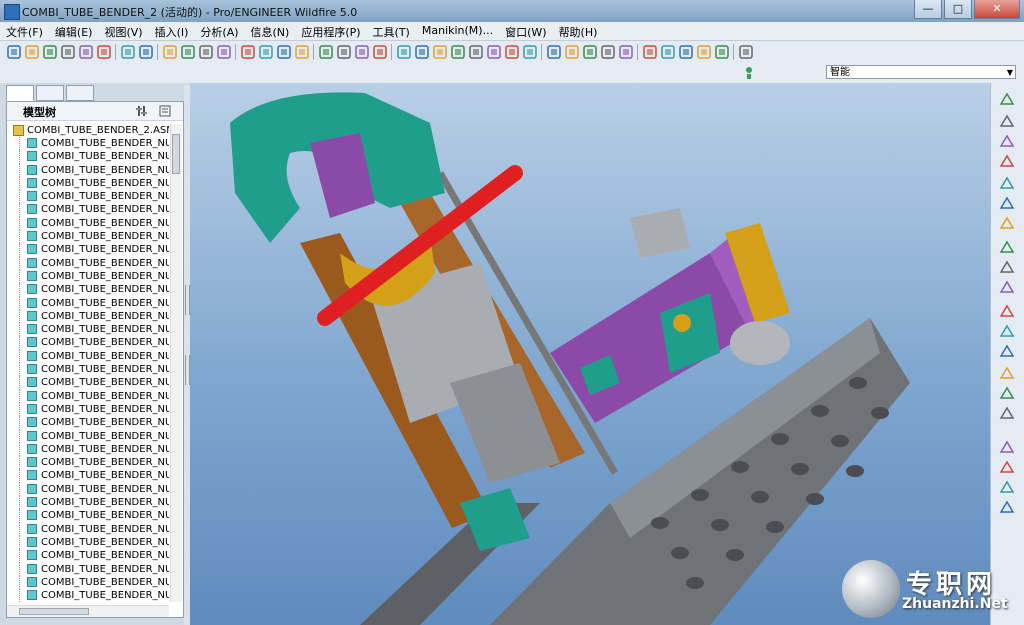 This screenshot has width=1024, height=625. What do you see at coordinates (530, 52) in the screenshot?
I see `view-manager-icon` at bounding box center [530, 52].